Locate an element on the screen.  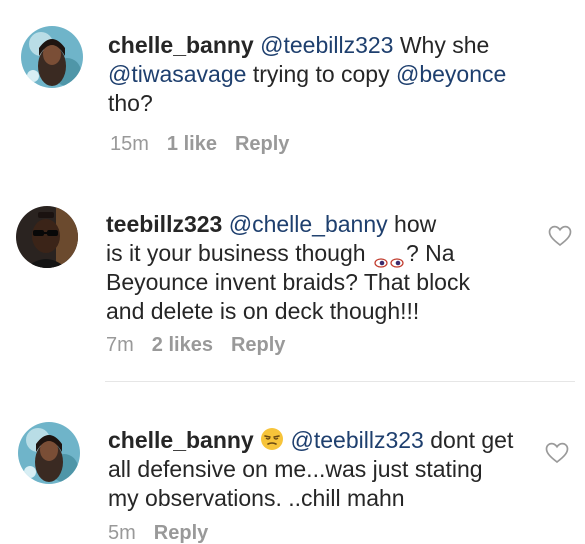
comment-text: tho? is located at coordinates (130, 103).